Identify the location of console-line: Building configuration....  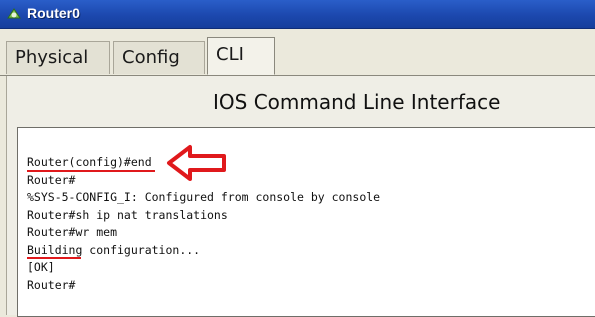
(114, 249).